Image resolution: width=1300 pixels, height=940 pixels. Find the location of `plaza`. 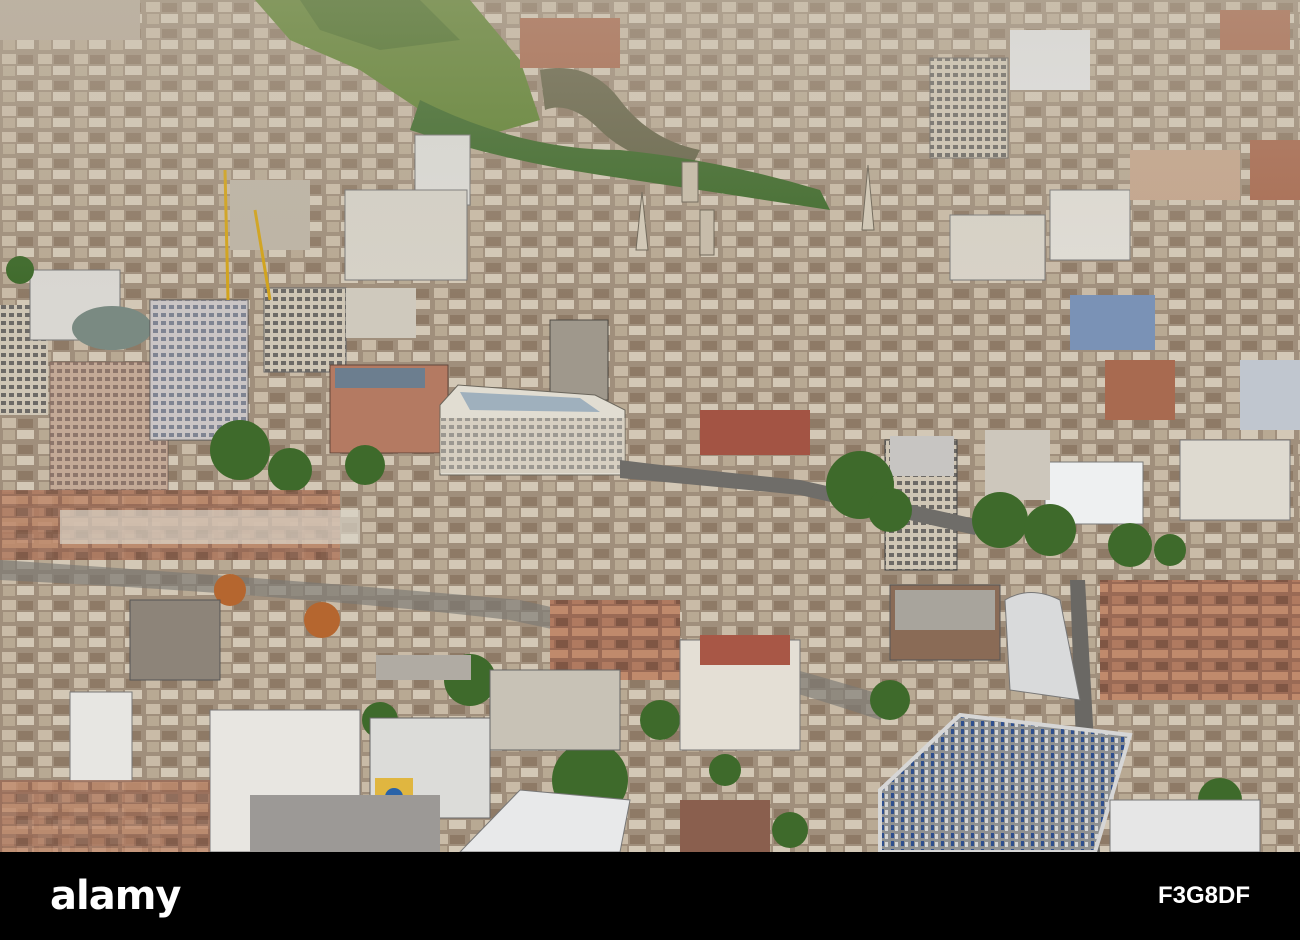

plaza is located at coordinates (345, 823).